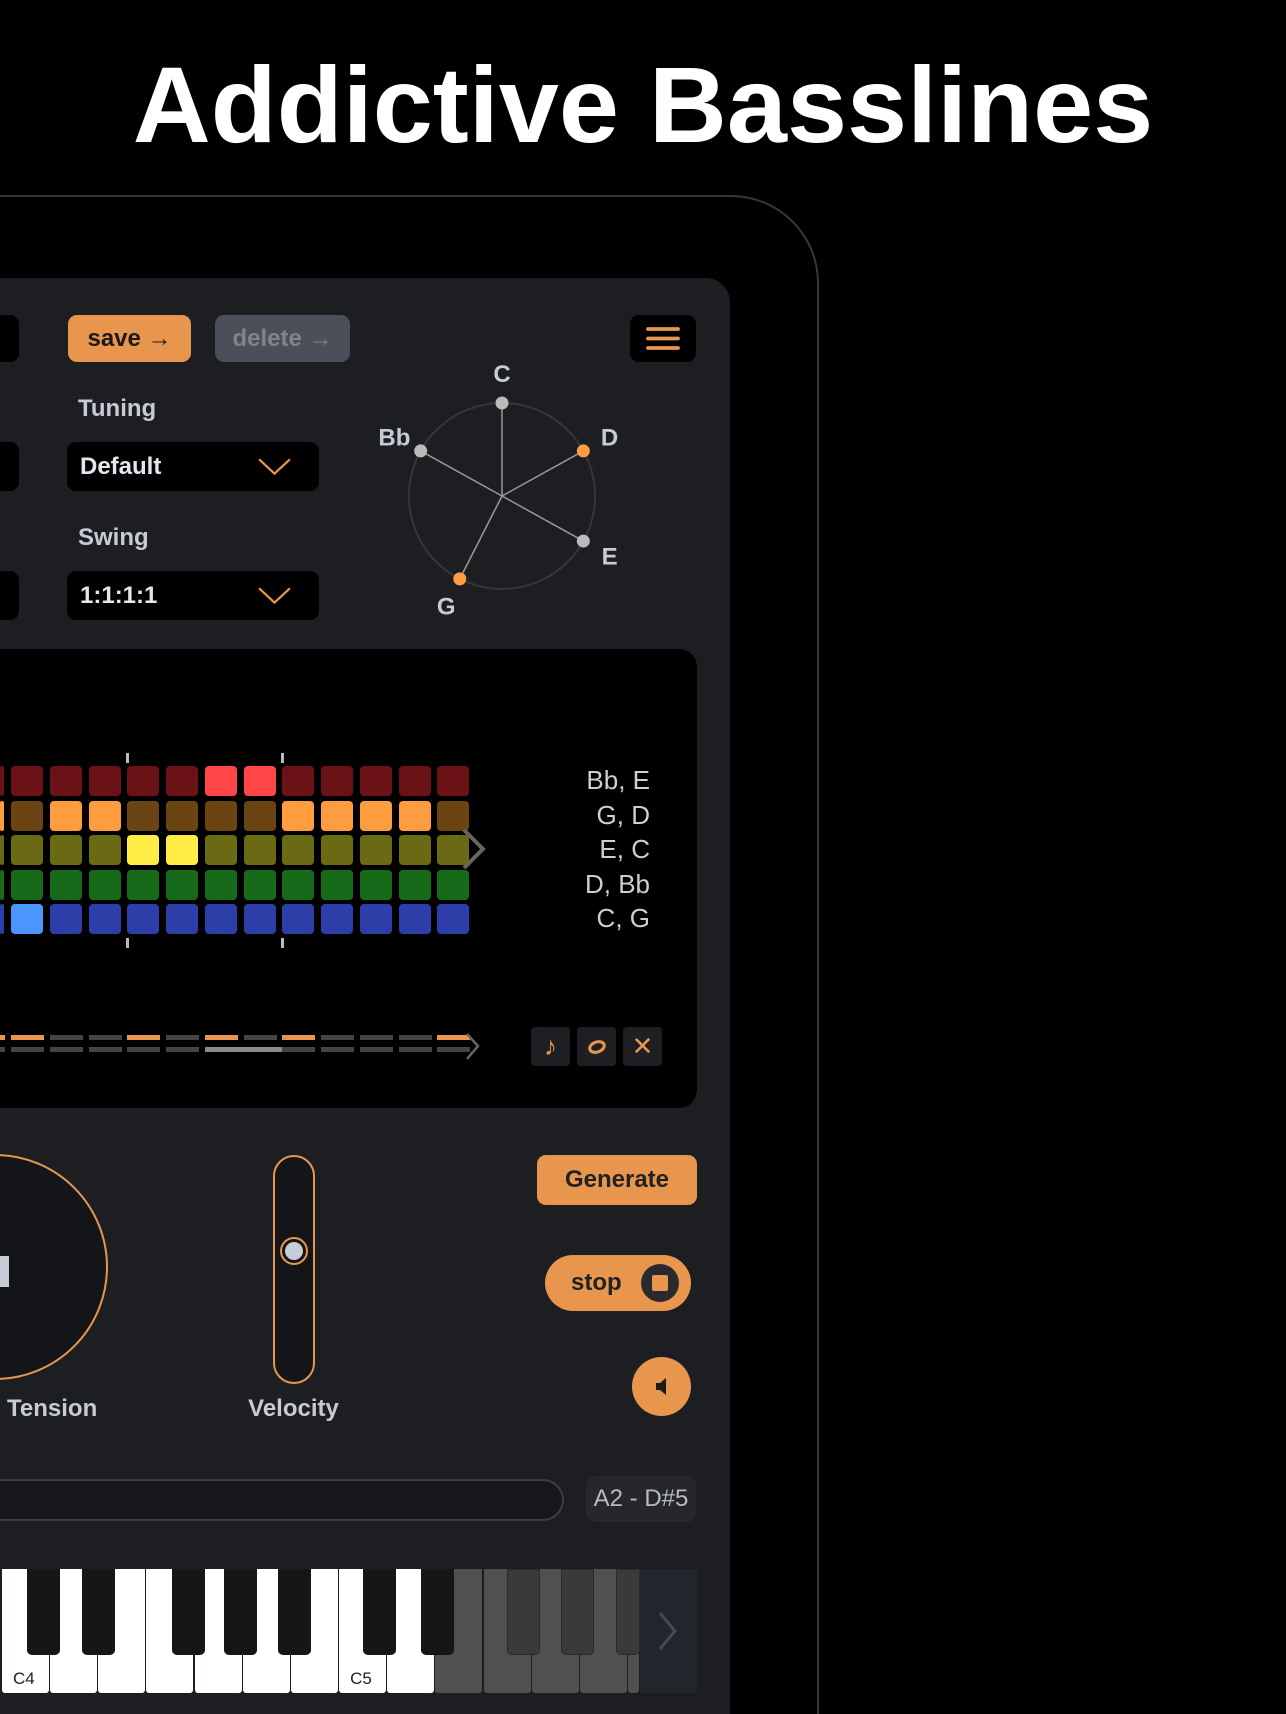 The width and height of the screenshot is (1286, 1714). I want to click on generate-button: Generate, so click(617, 1180).